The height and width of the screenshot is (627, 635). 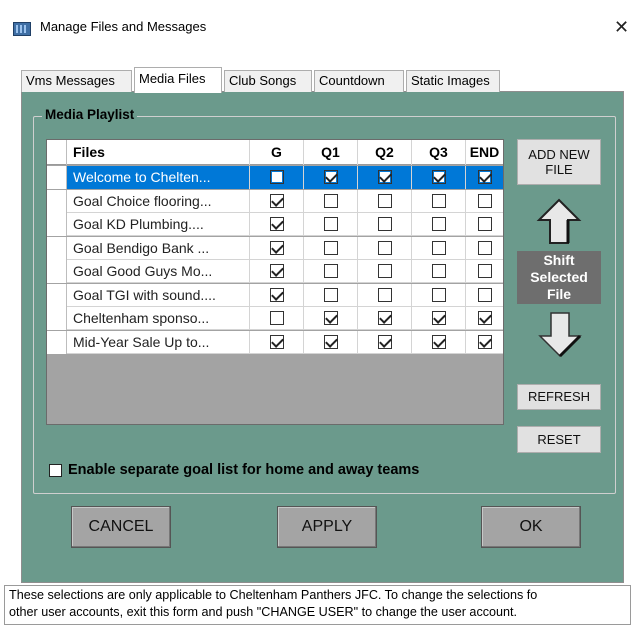 I want to click on tab-countdown: Countdown, so click(x=359, y=81).